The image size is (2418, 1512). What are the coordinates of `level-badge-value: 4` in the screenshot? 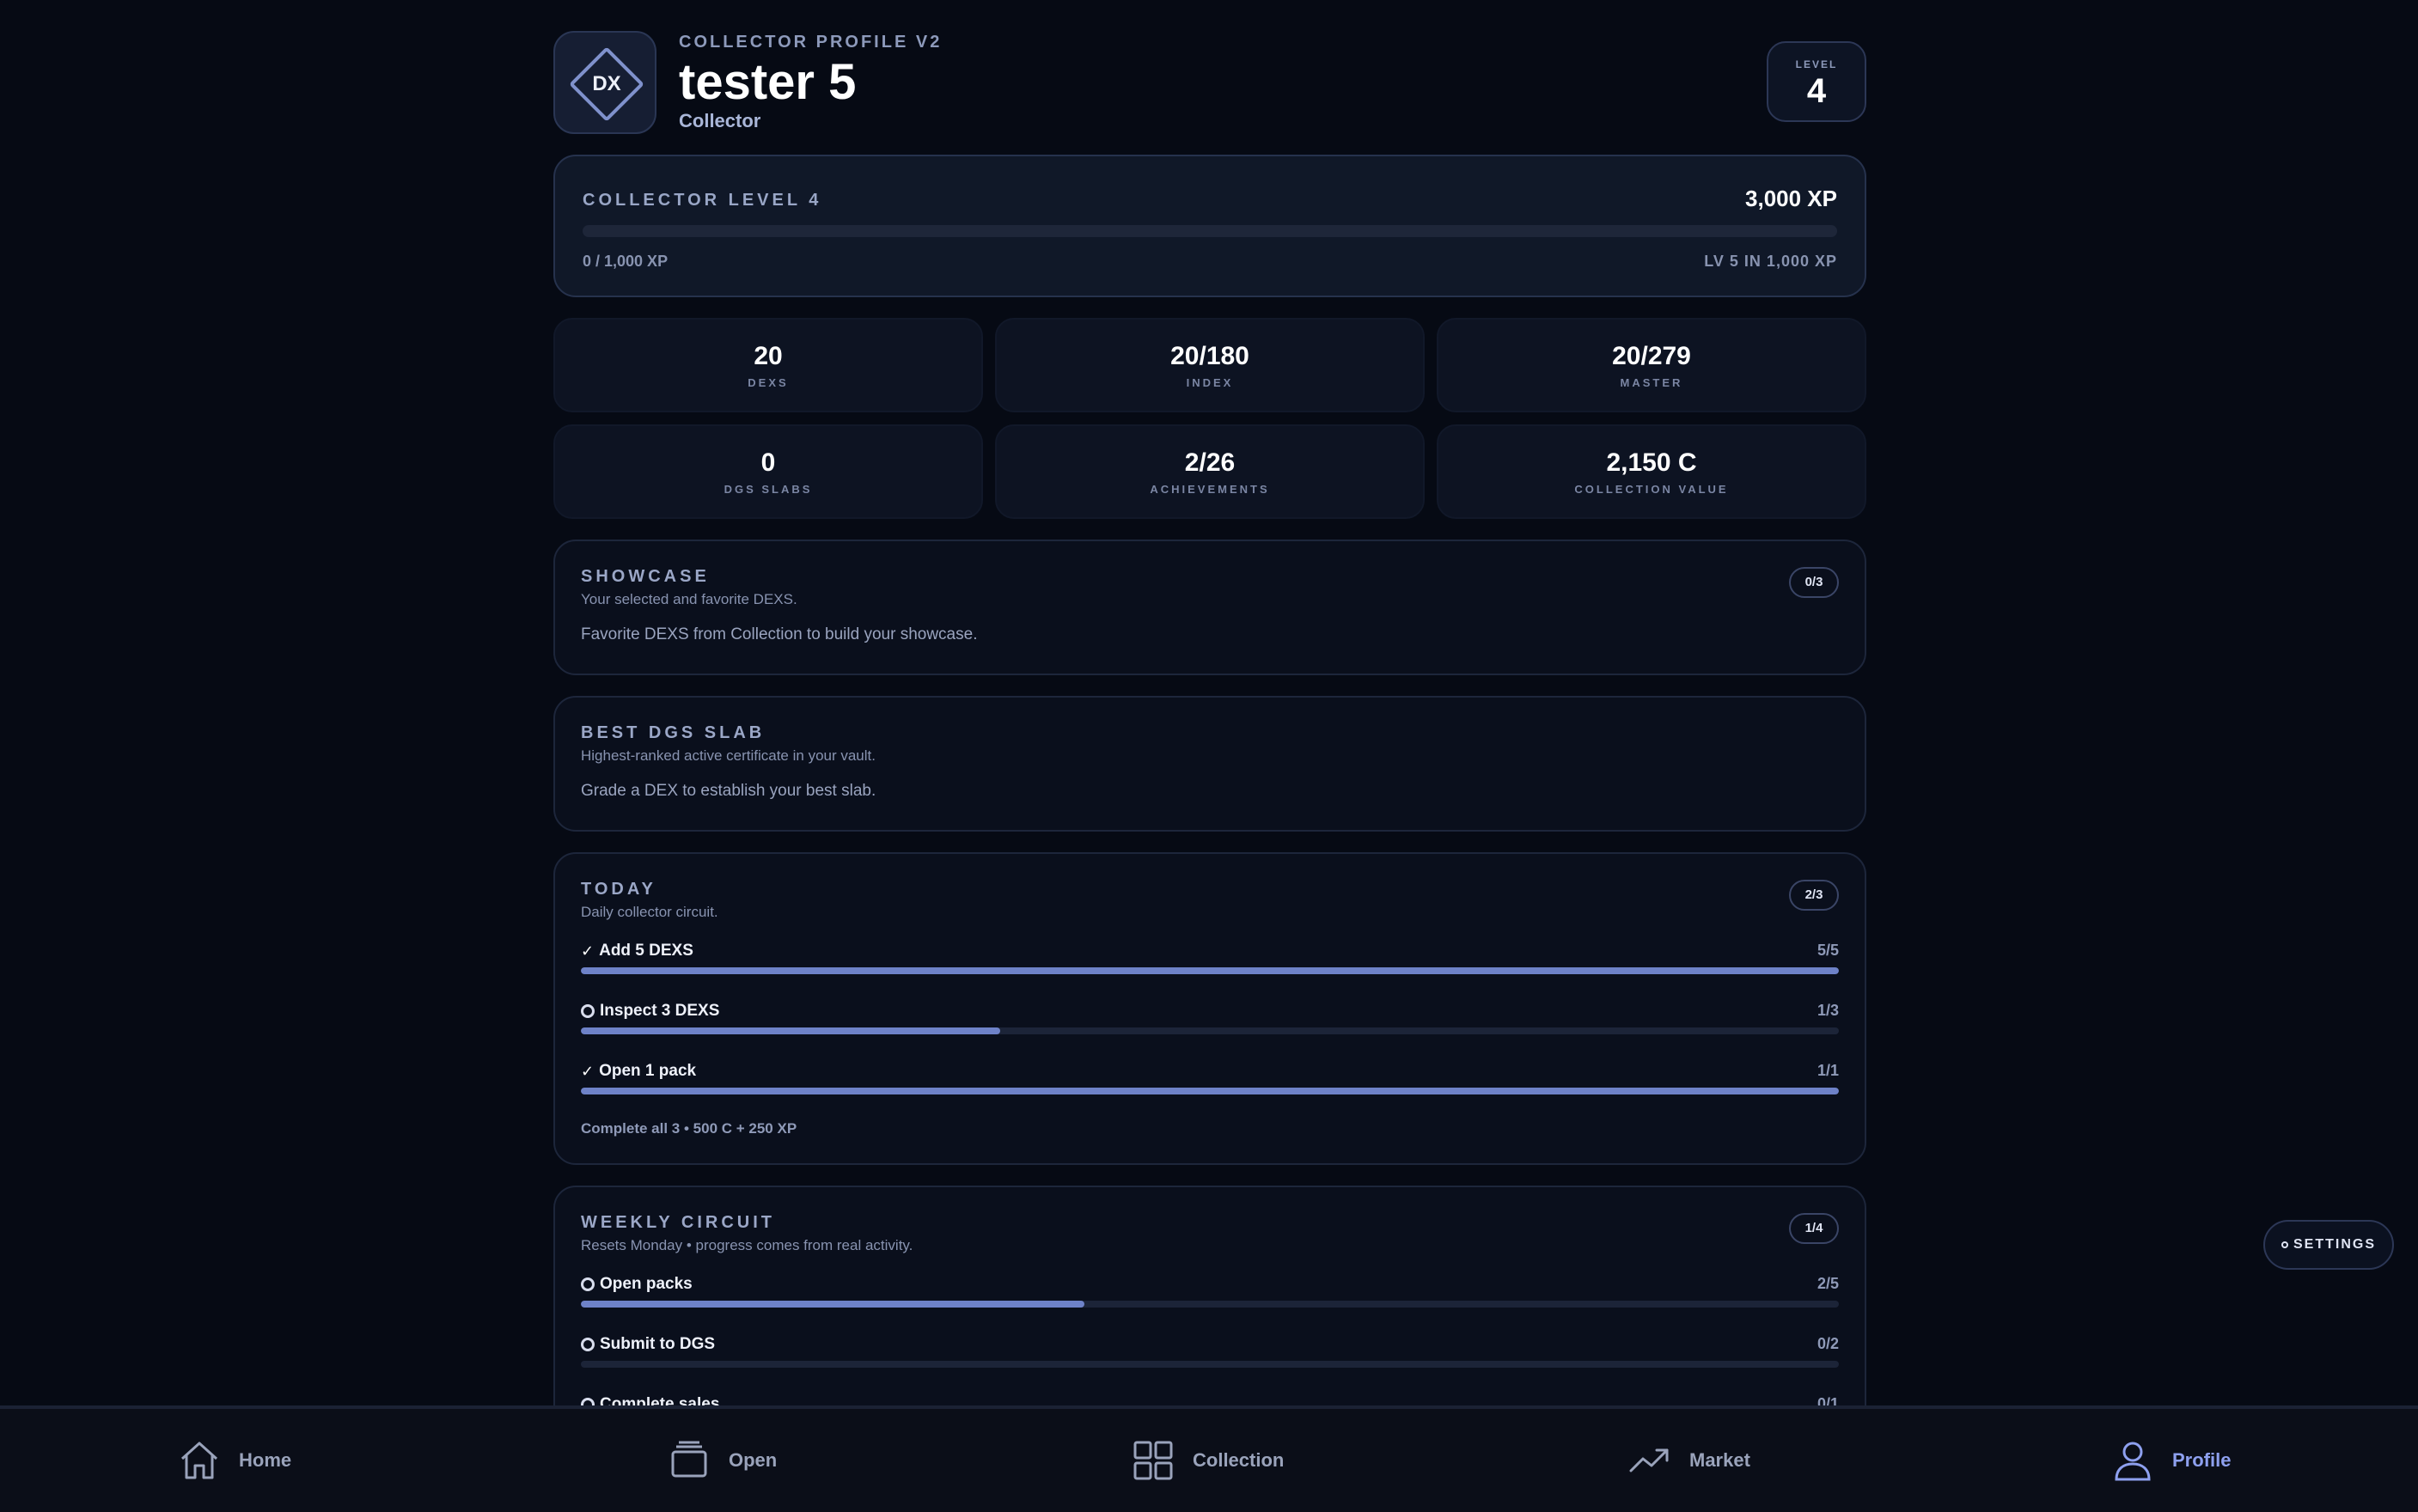 It's located at (1816, 91).